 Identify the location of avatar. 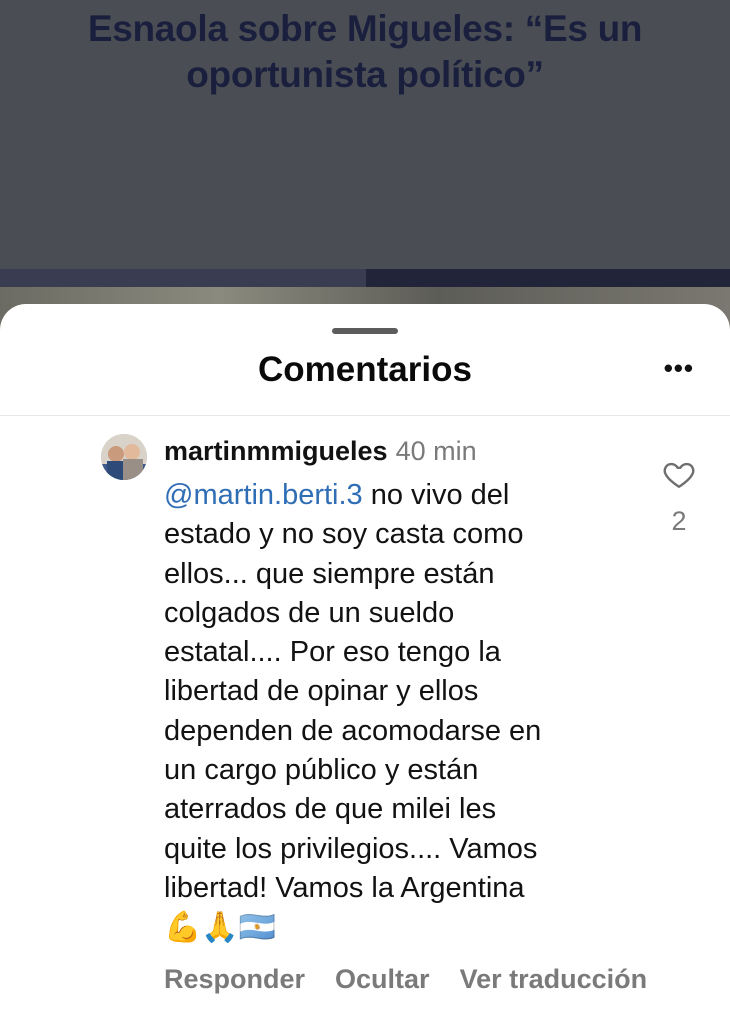
(124, 457).